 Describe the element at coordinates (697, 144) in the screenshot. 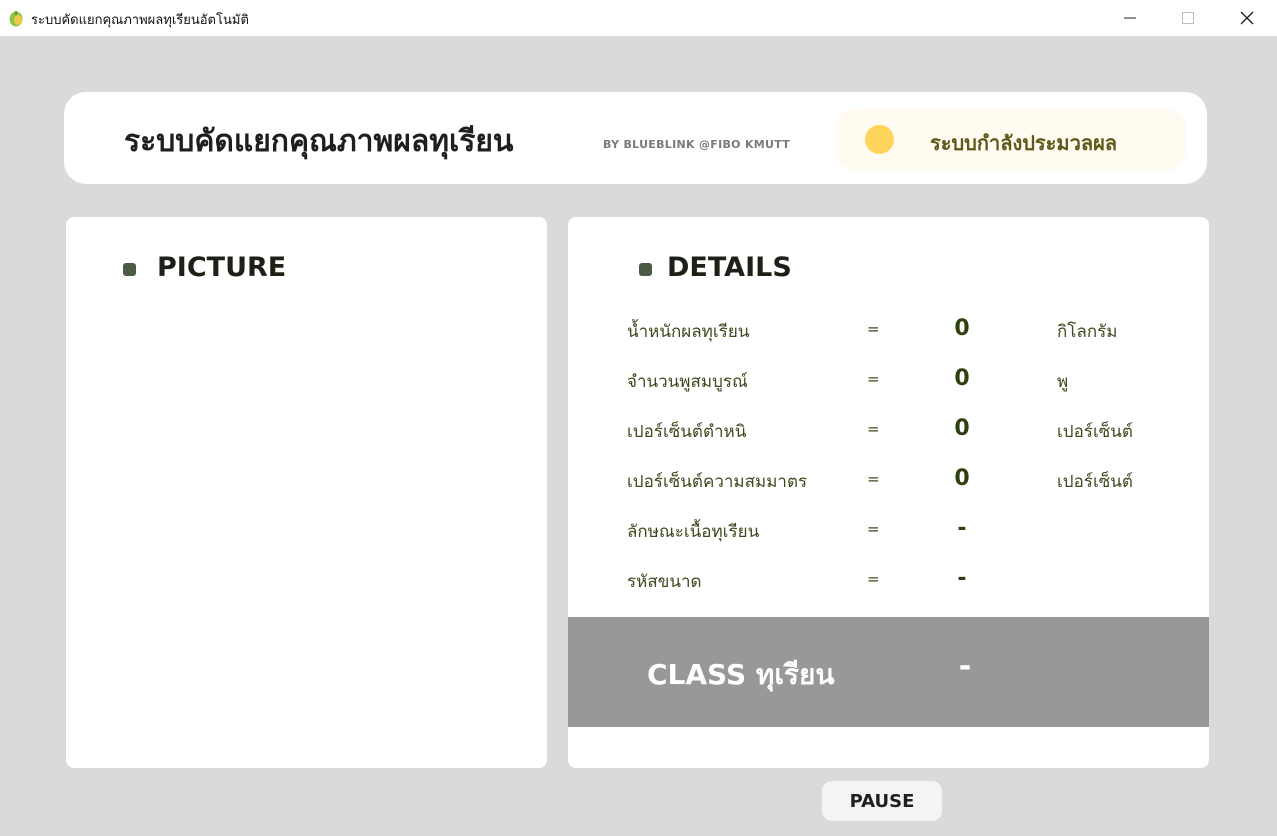

I see `byline: BY BLUEBLINK @FIBO KMUTT` at that location.